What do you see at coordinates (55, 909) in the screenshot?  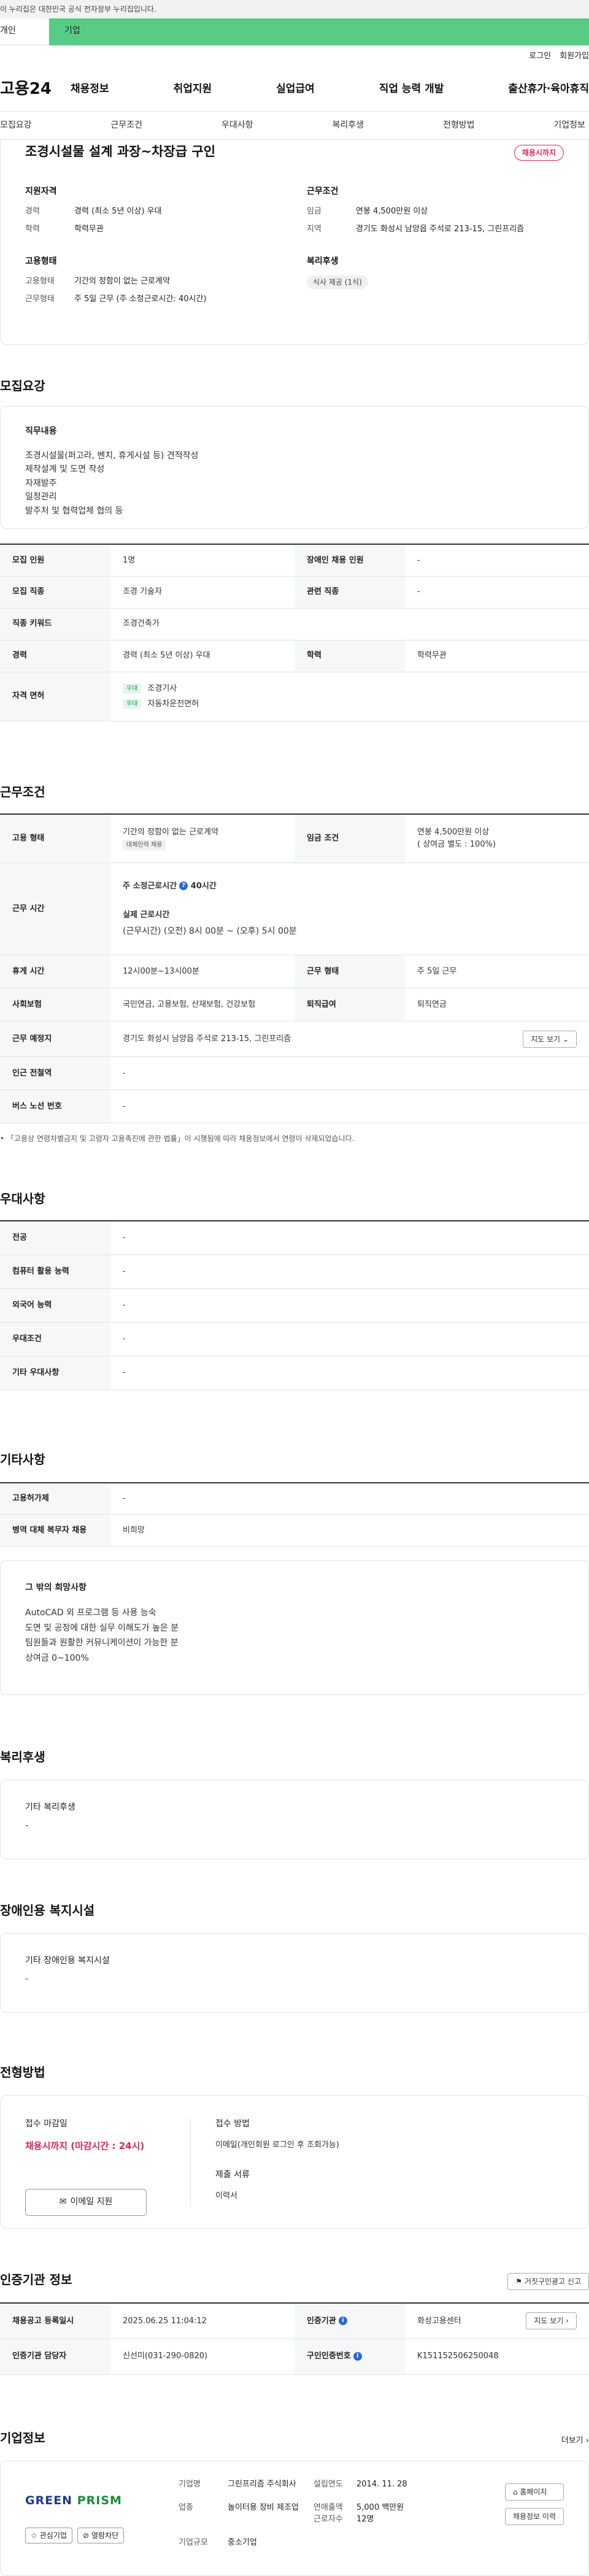 I see `table-header: 근무 시간` at bounding box center [55, 909].